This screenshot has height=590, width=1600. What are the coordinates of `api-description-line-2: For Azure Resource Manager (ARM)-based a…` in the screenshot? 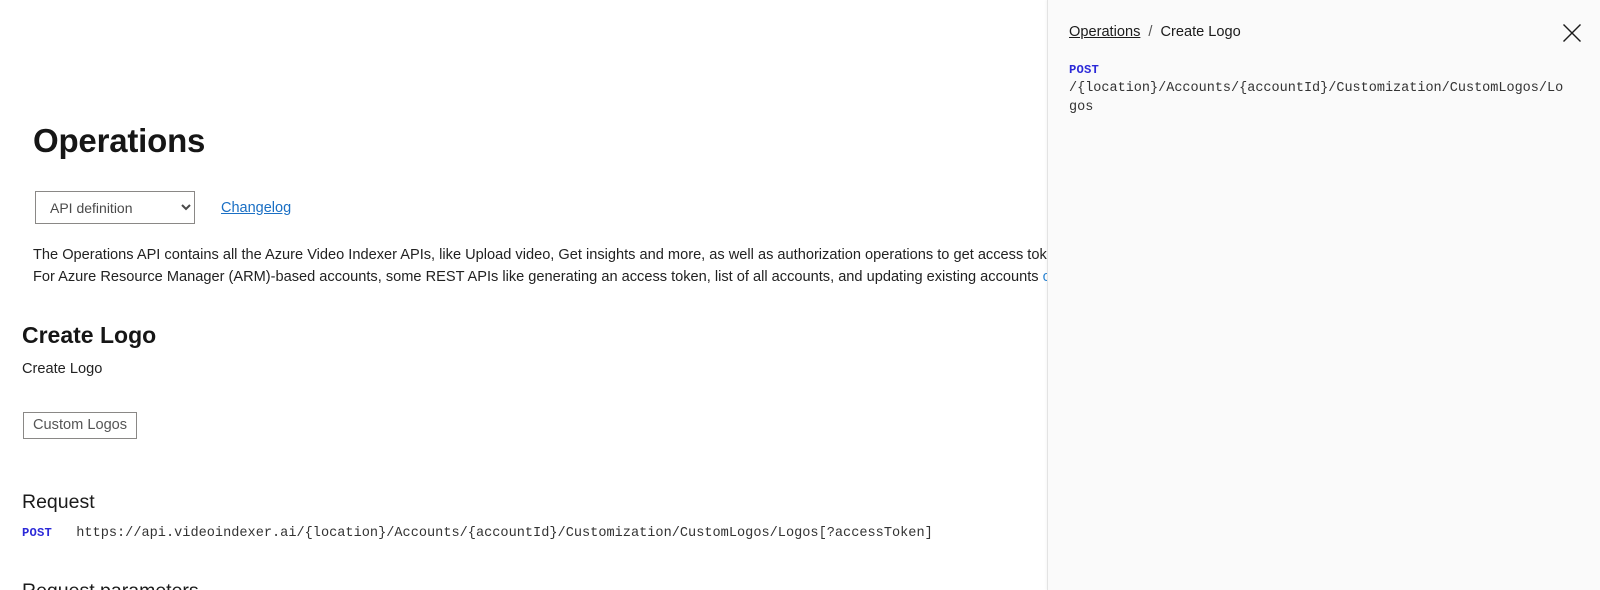 It's located at (540, 277).